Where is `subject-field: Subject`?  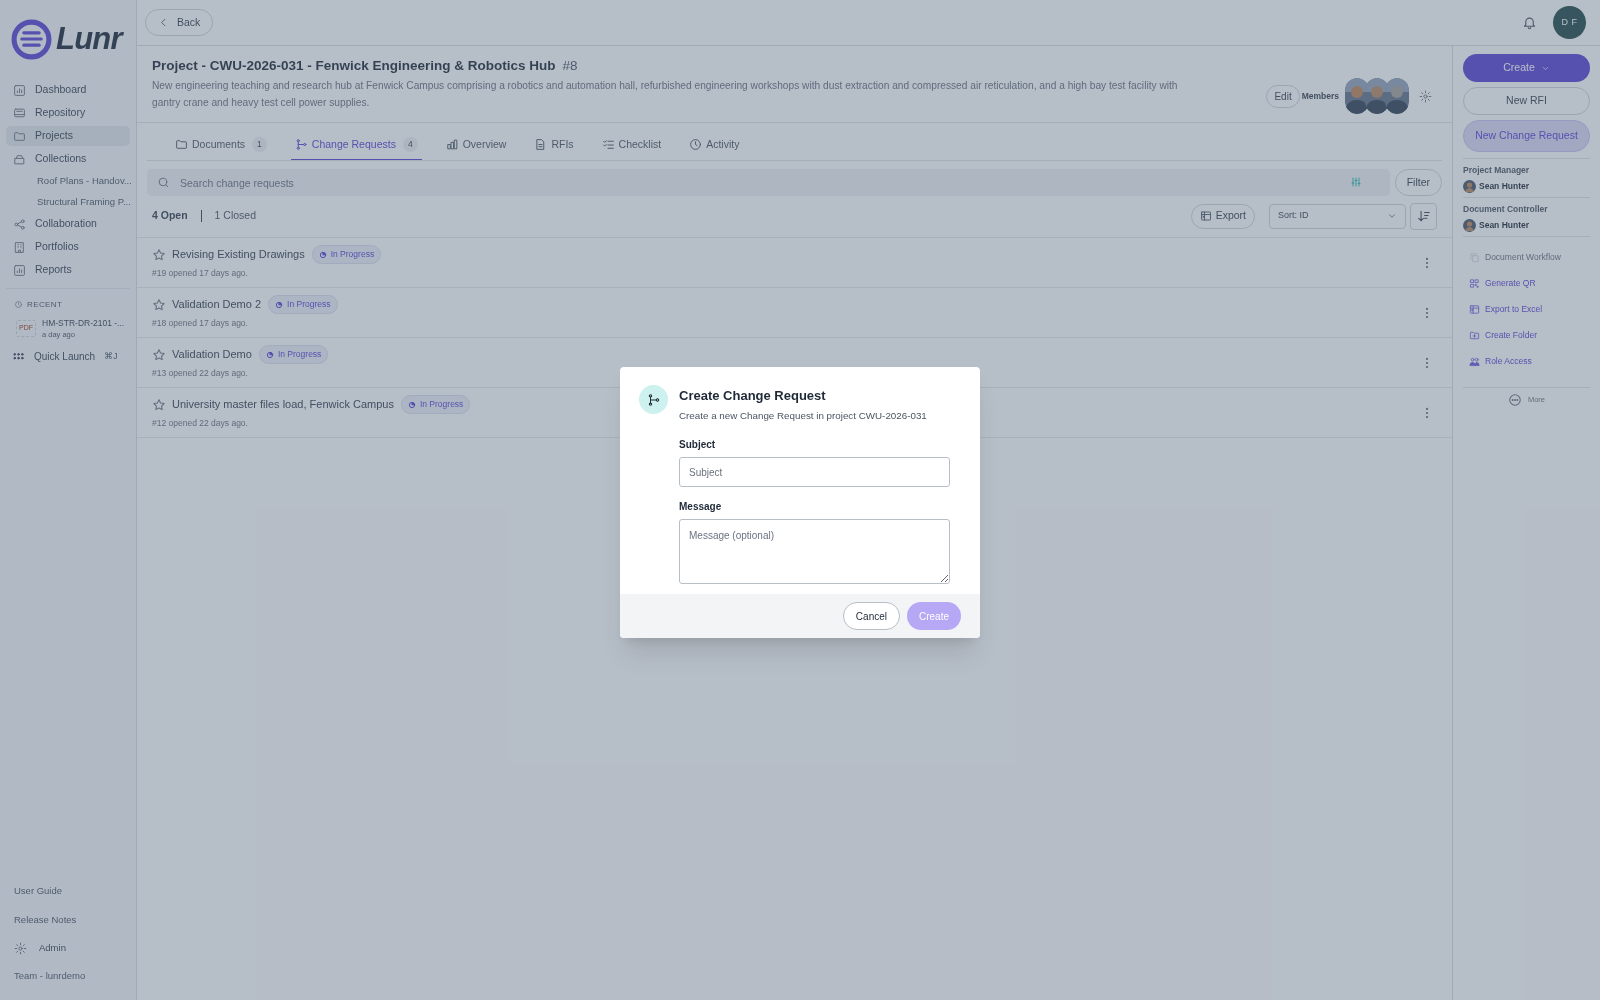 subject-field: Subject is located at coordinates (814, 472).